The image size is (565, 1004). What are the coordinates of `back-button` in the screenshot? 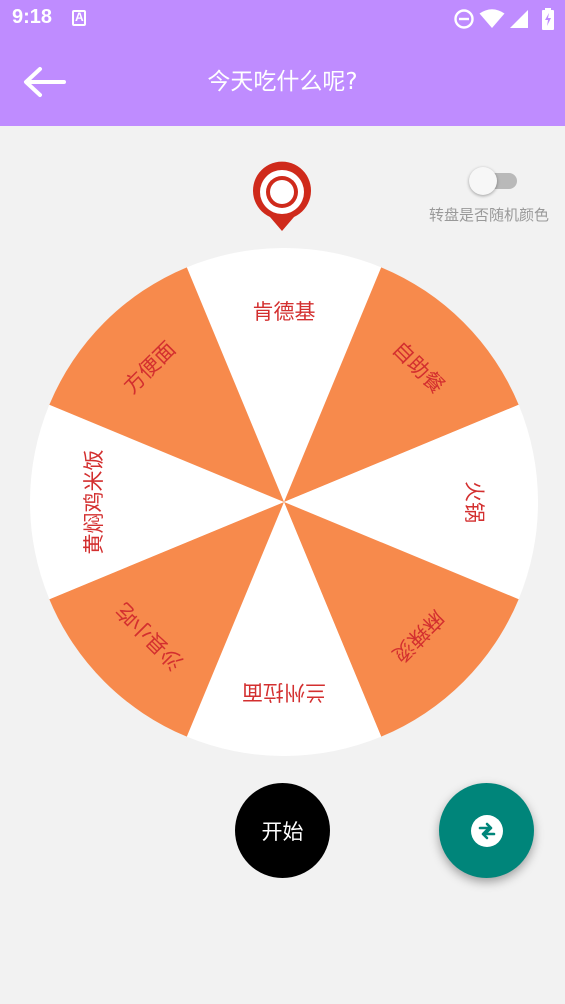 It's located at (44, 82).